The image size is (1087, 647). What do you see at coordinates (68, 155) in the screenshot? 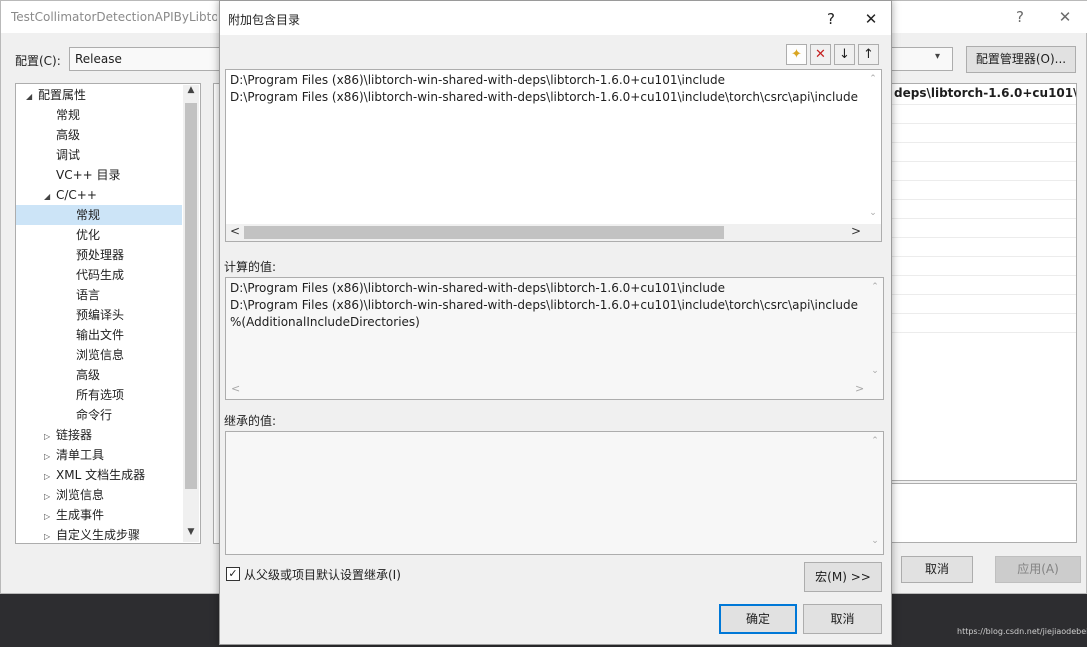
I see `tree-item-label: 调试` at bounding box center [68, 155].